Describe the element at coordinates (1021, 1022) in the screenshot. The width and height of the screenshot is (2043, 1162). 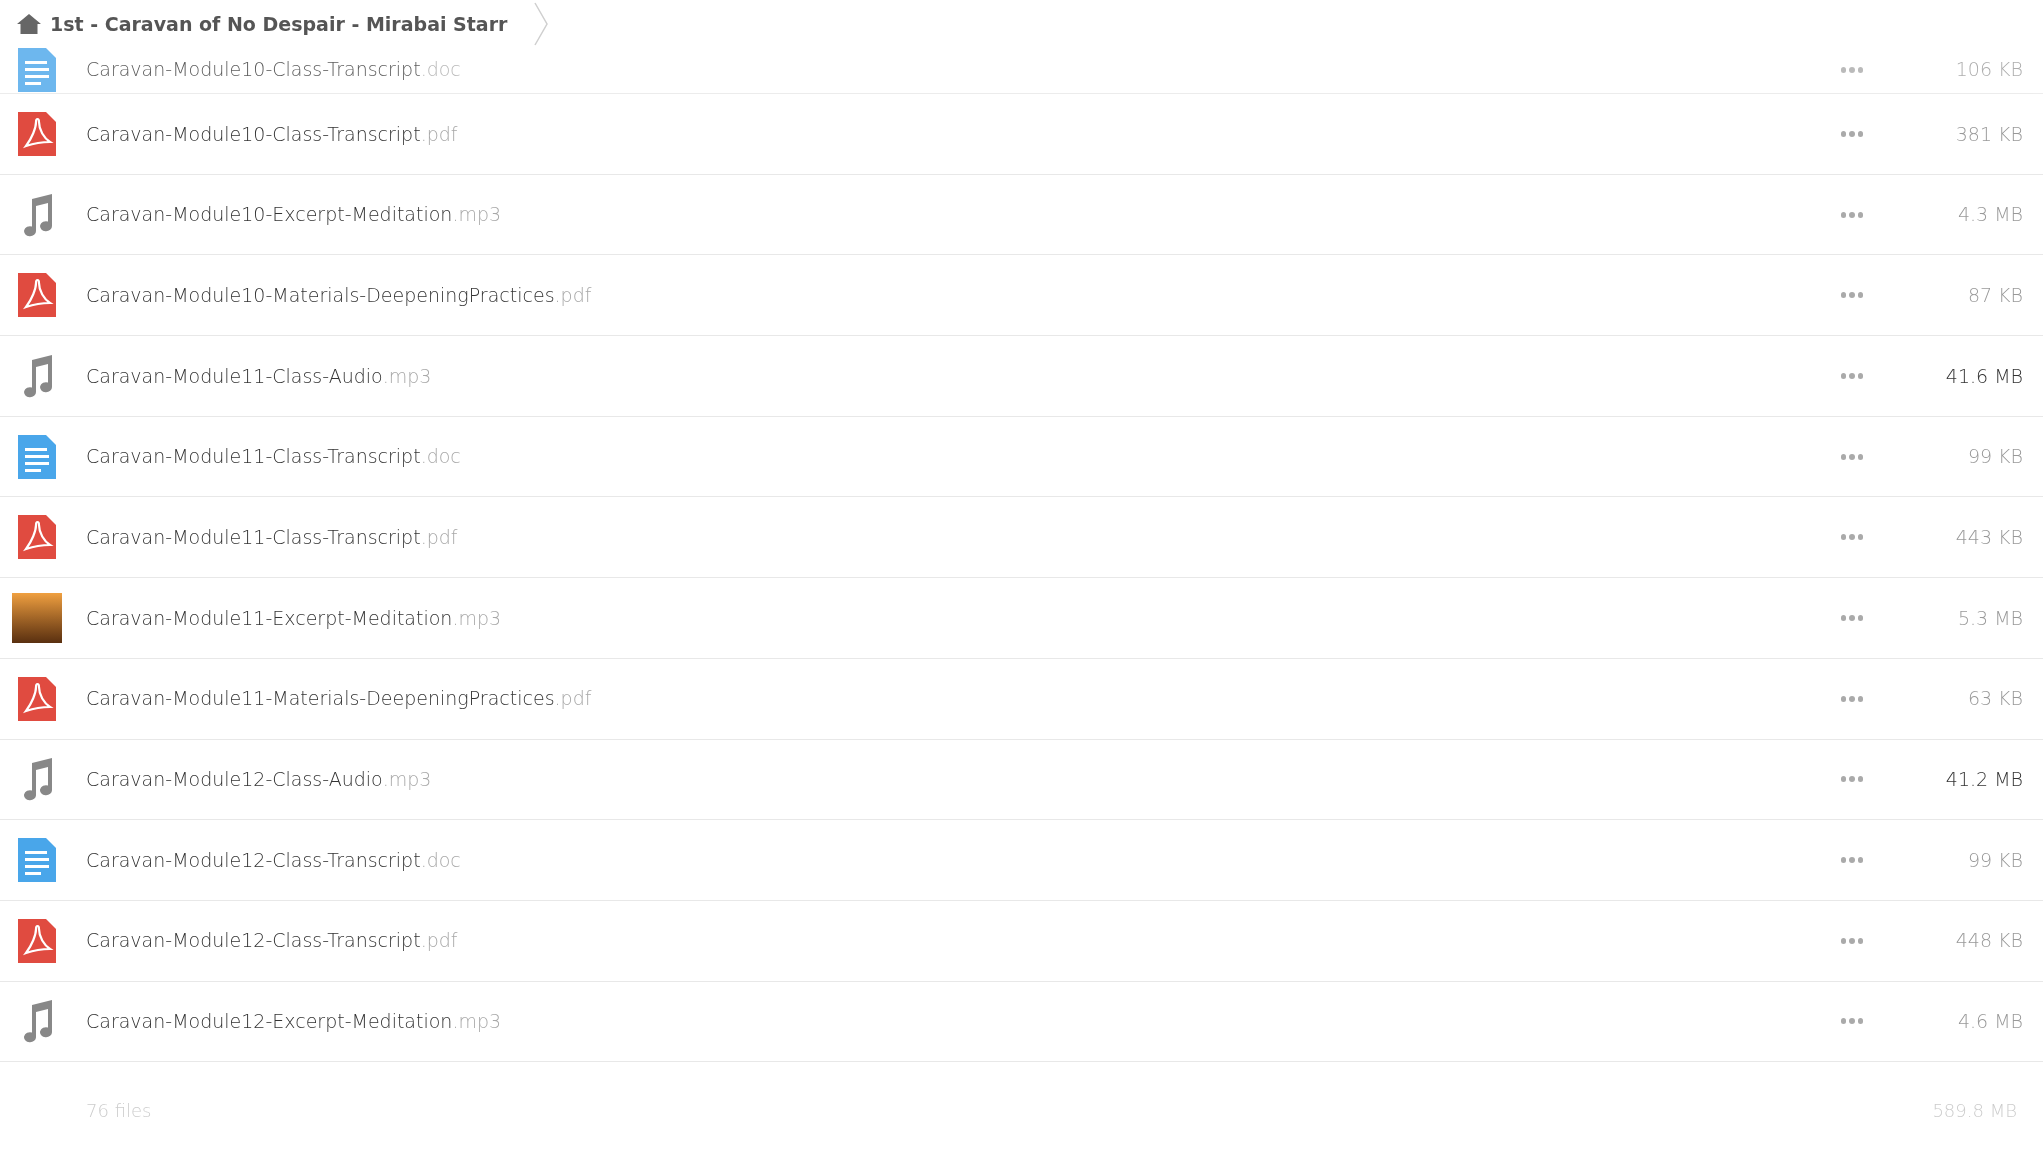
I see `file-row: Caravan-Module12-Excerpt-Meditation.mp3 4.6 MB` at that location.